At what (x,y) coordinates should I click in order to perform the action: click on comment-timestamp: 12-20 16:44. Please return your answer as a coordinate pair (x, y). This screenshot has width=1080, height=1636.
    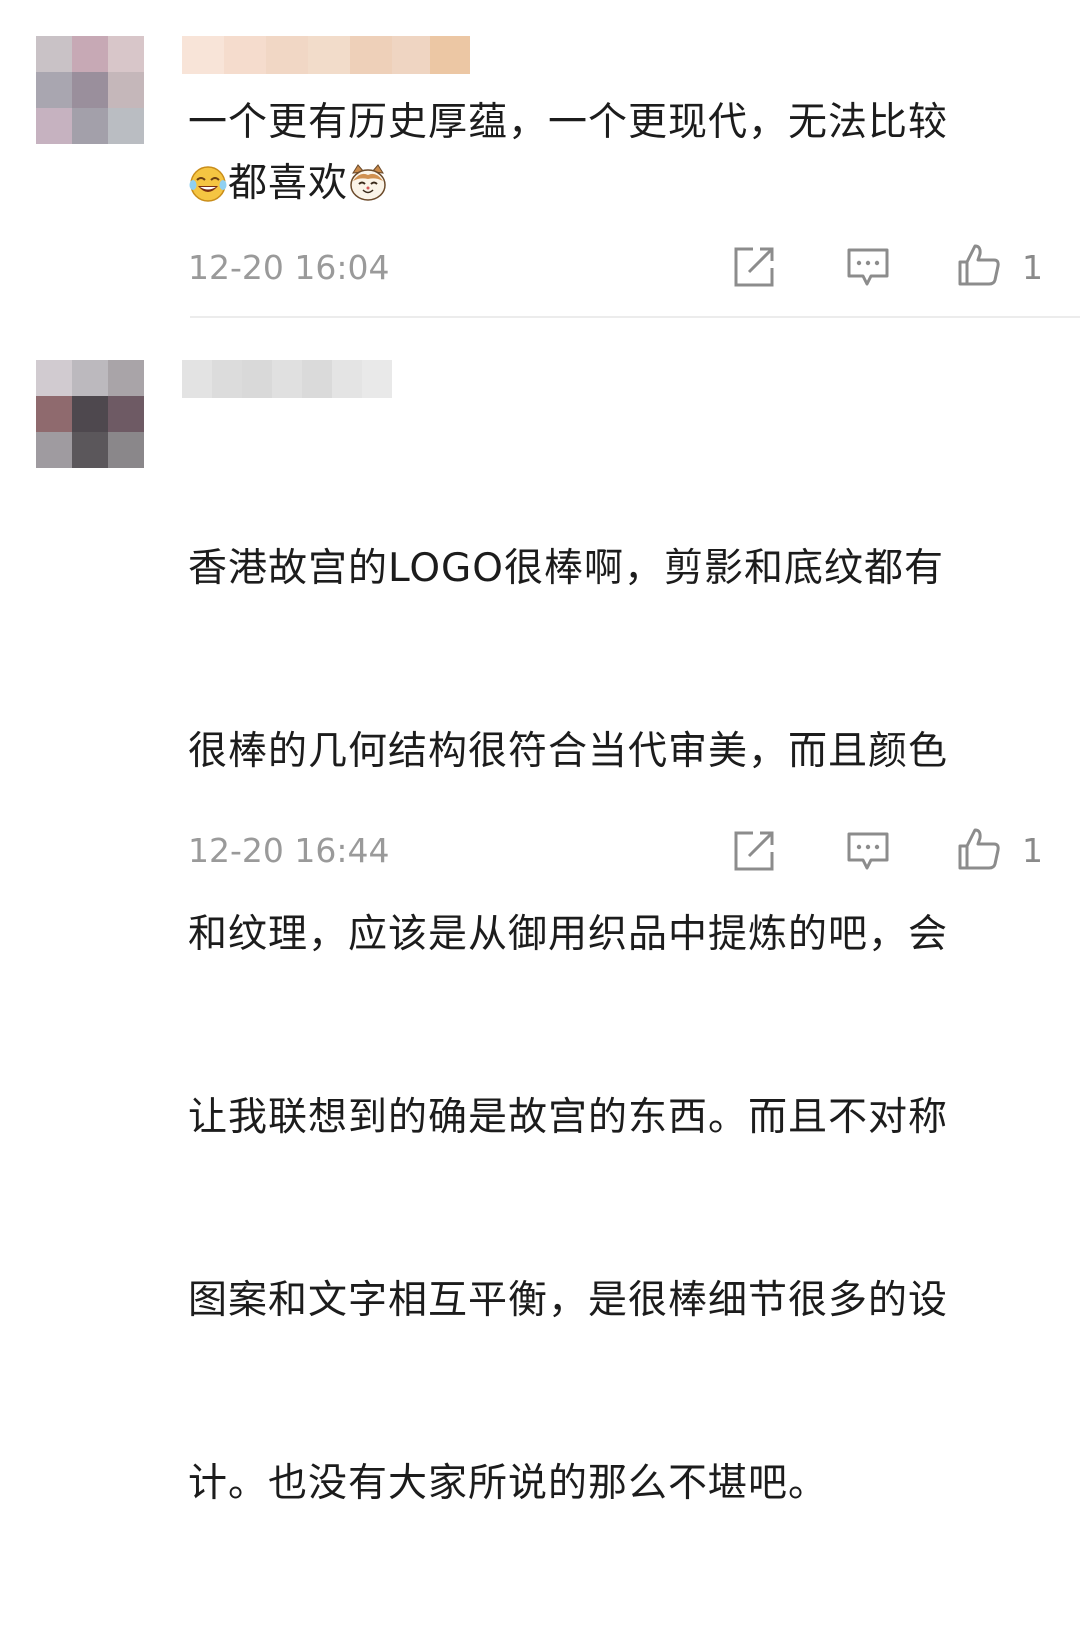
    Looking at the image, I should click on (289, 850).